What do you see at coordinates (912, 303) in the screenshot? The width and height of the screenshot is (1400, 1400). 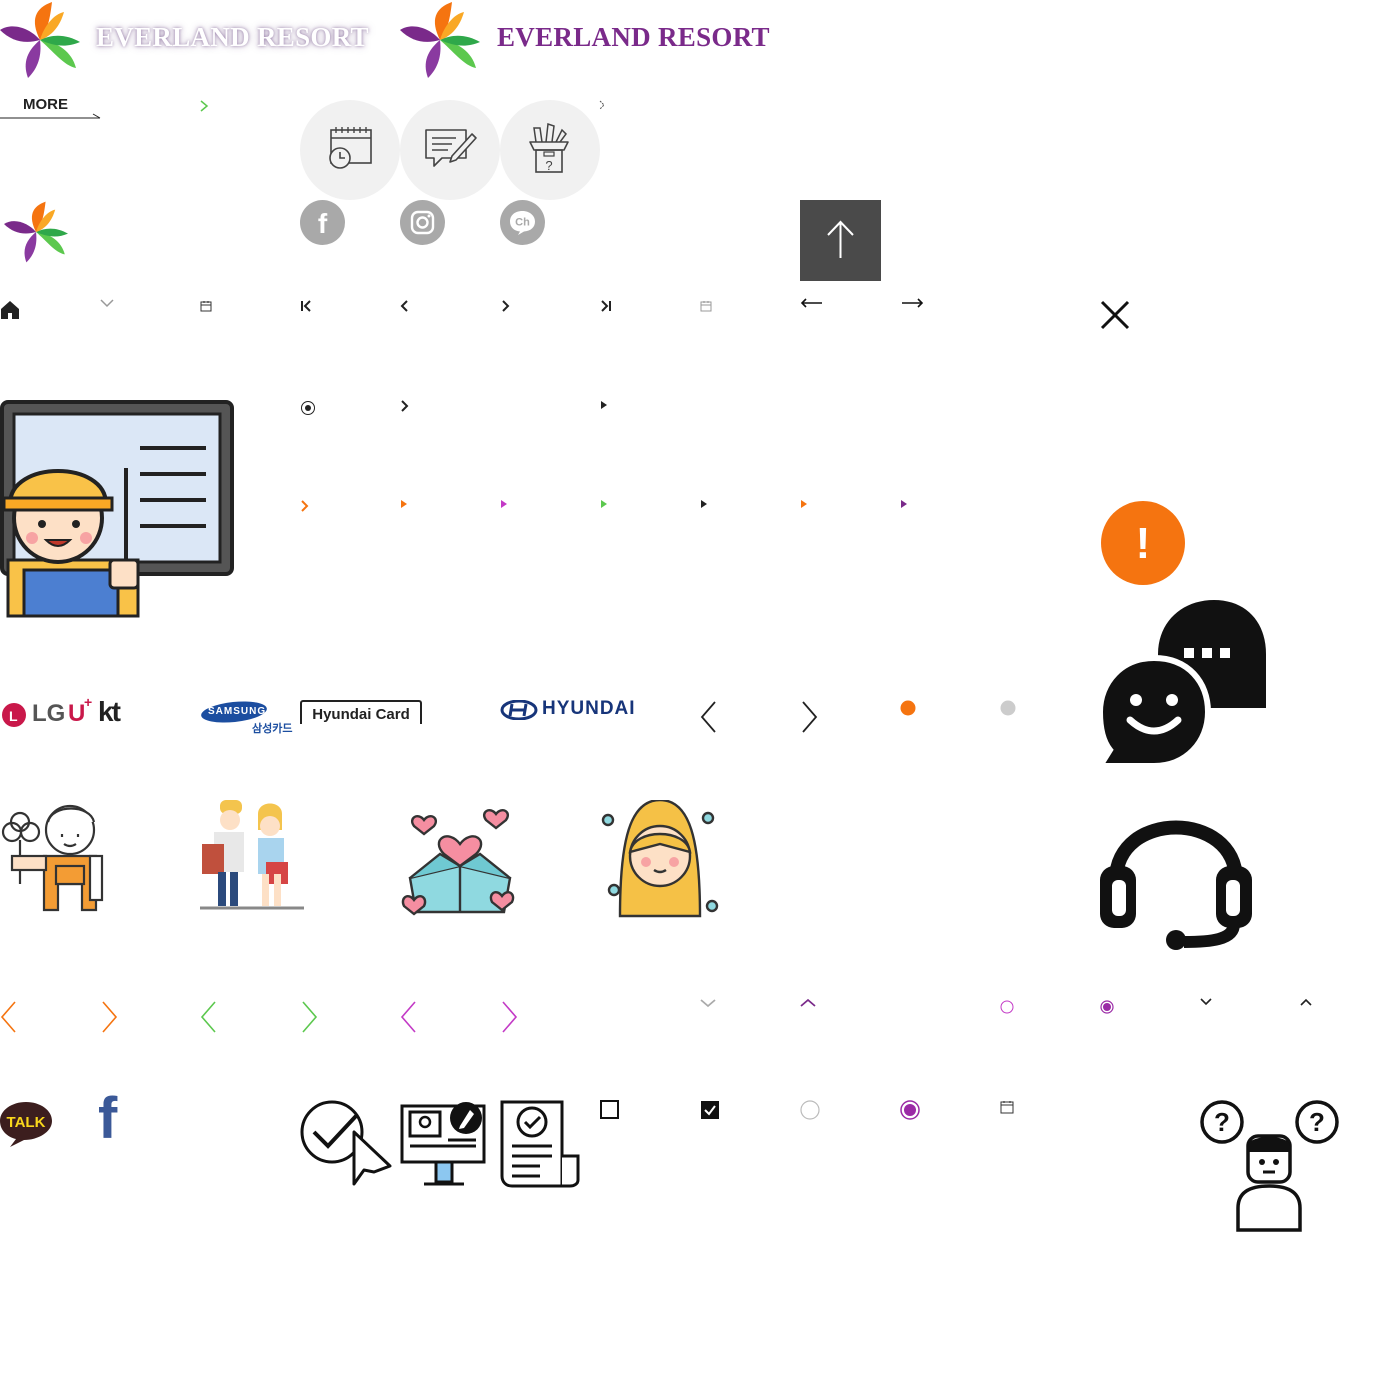 I see `arrow-right-long-icon` at bounding box center [912, 303].